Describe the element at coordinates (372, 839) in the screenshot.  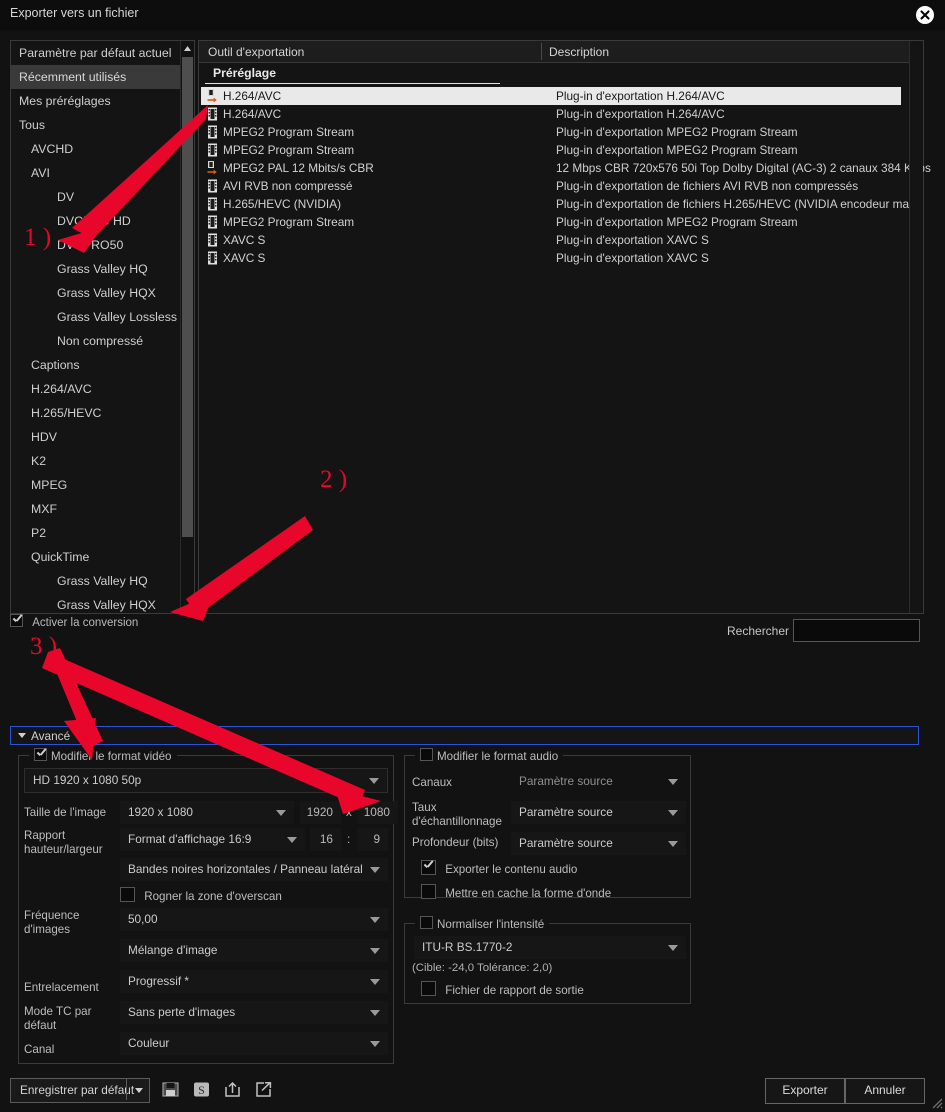
I see `aspect-height-field: 9` at that location.